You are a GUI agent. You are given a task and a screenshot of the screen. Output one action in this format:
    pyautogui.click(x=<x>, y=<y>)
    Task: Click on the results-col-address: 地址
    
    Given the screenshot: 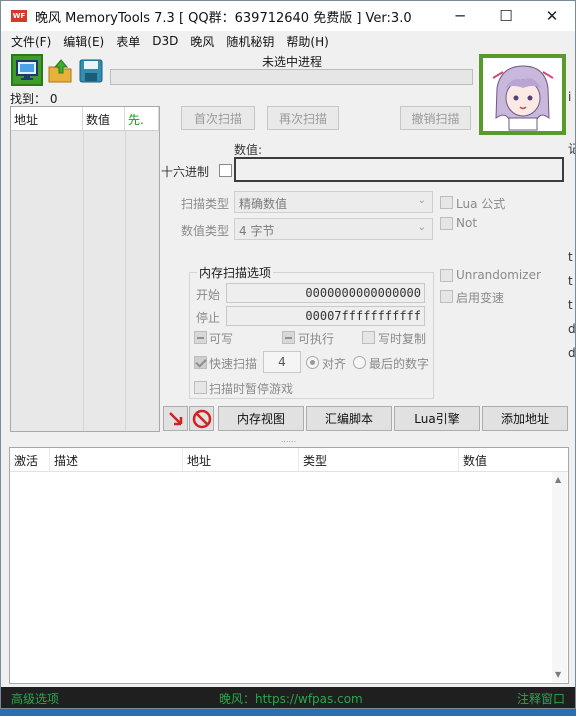 What is the action you would take?
    pyautogui.click(x=47, y=118)
    